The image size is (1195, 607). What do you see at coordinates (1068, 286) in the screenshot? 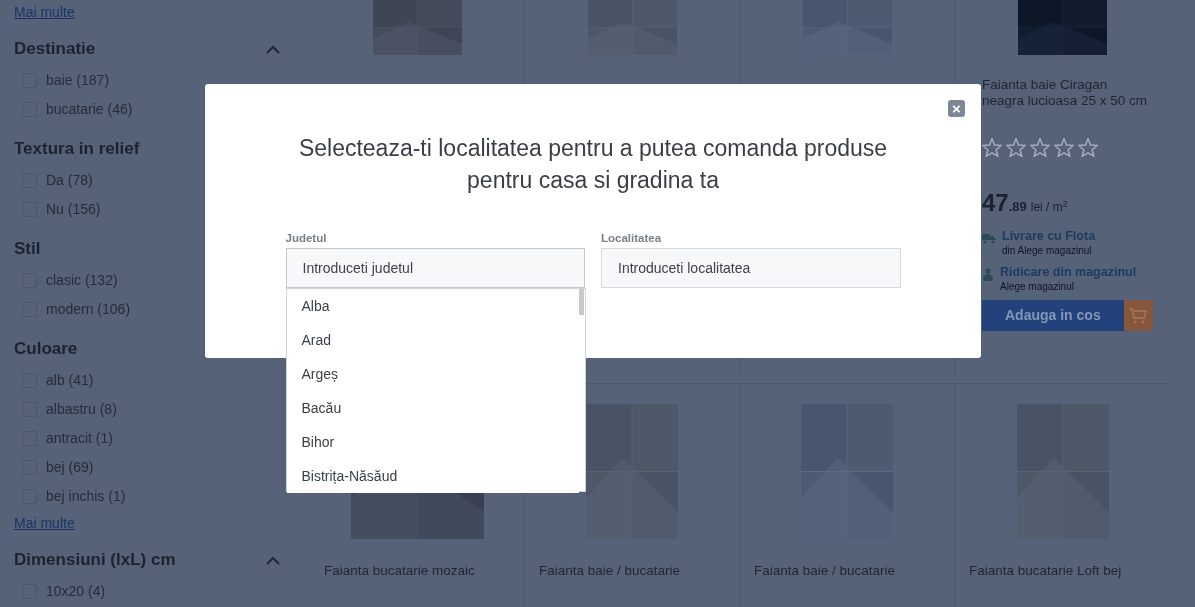
I see `delivery-store: Alege magazinul` at bounding box center [1068, 286].